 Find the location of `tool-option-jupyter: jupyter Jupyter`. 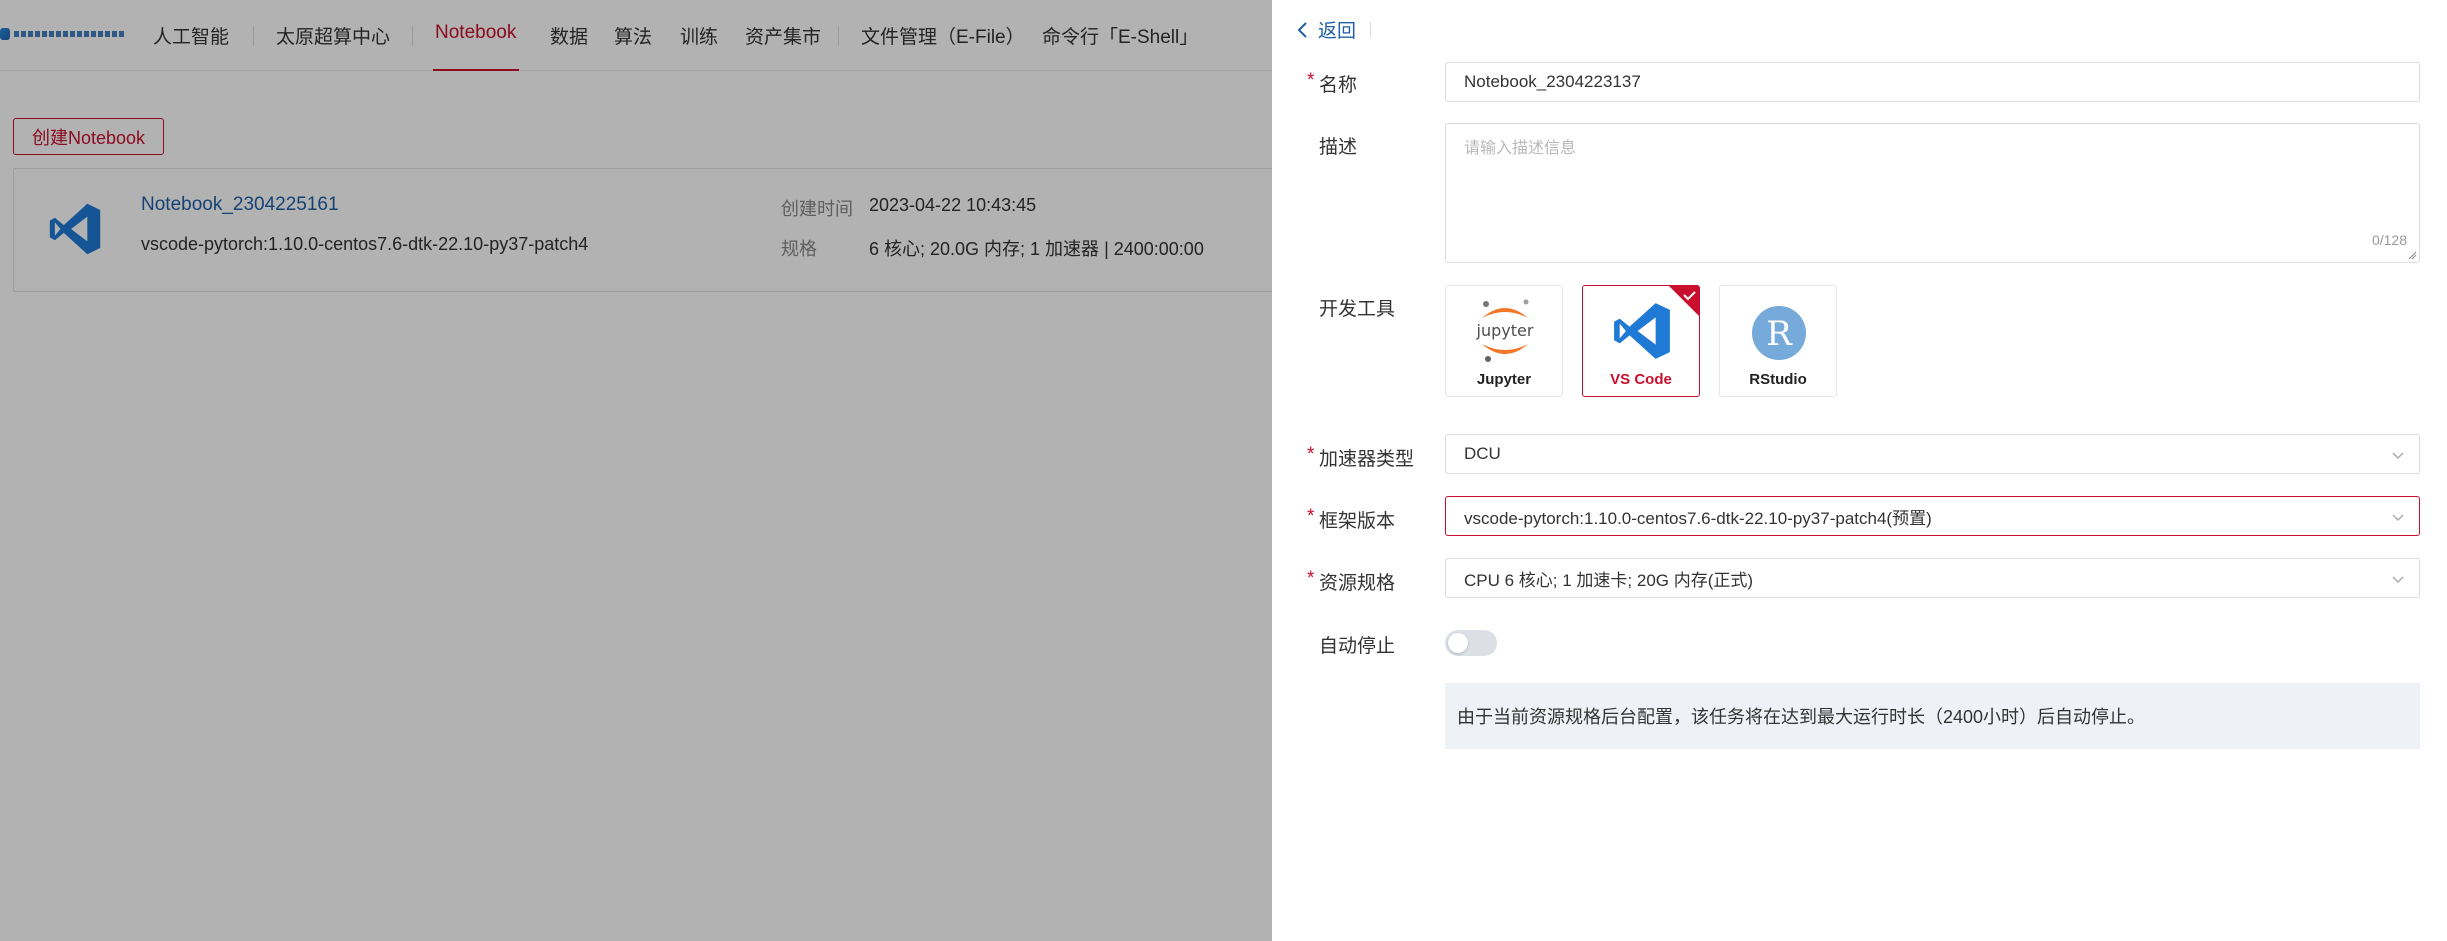

tool-option-jupyter: jupyter Jupyter is located at coordinates (1504, 341).